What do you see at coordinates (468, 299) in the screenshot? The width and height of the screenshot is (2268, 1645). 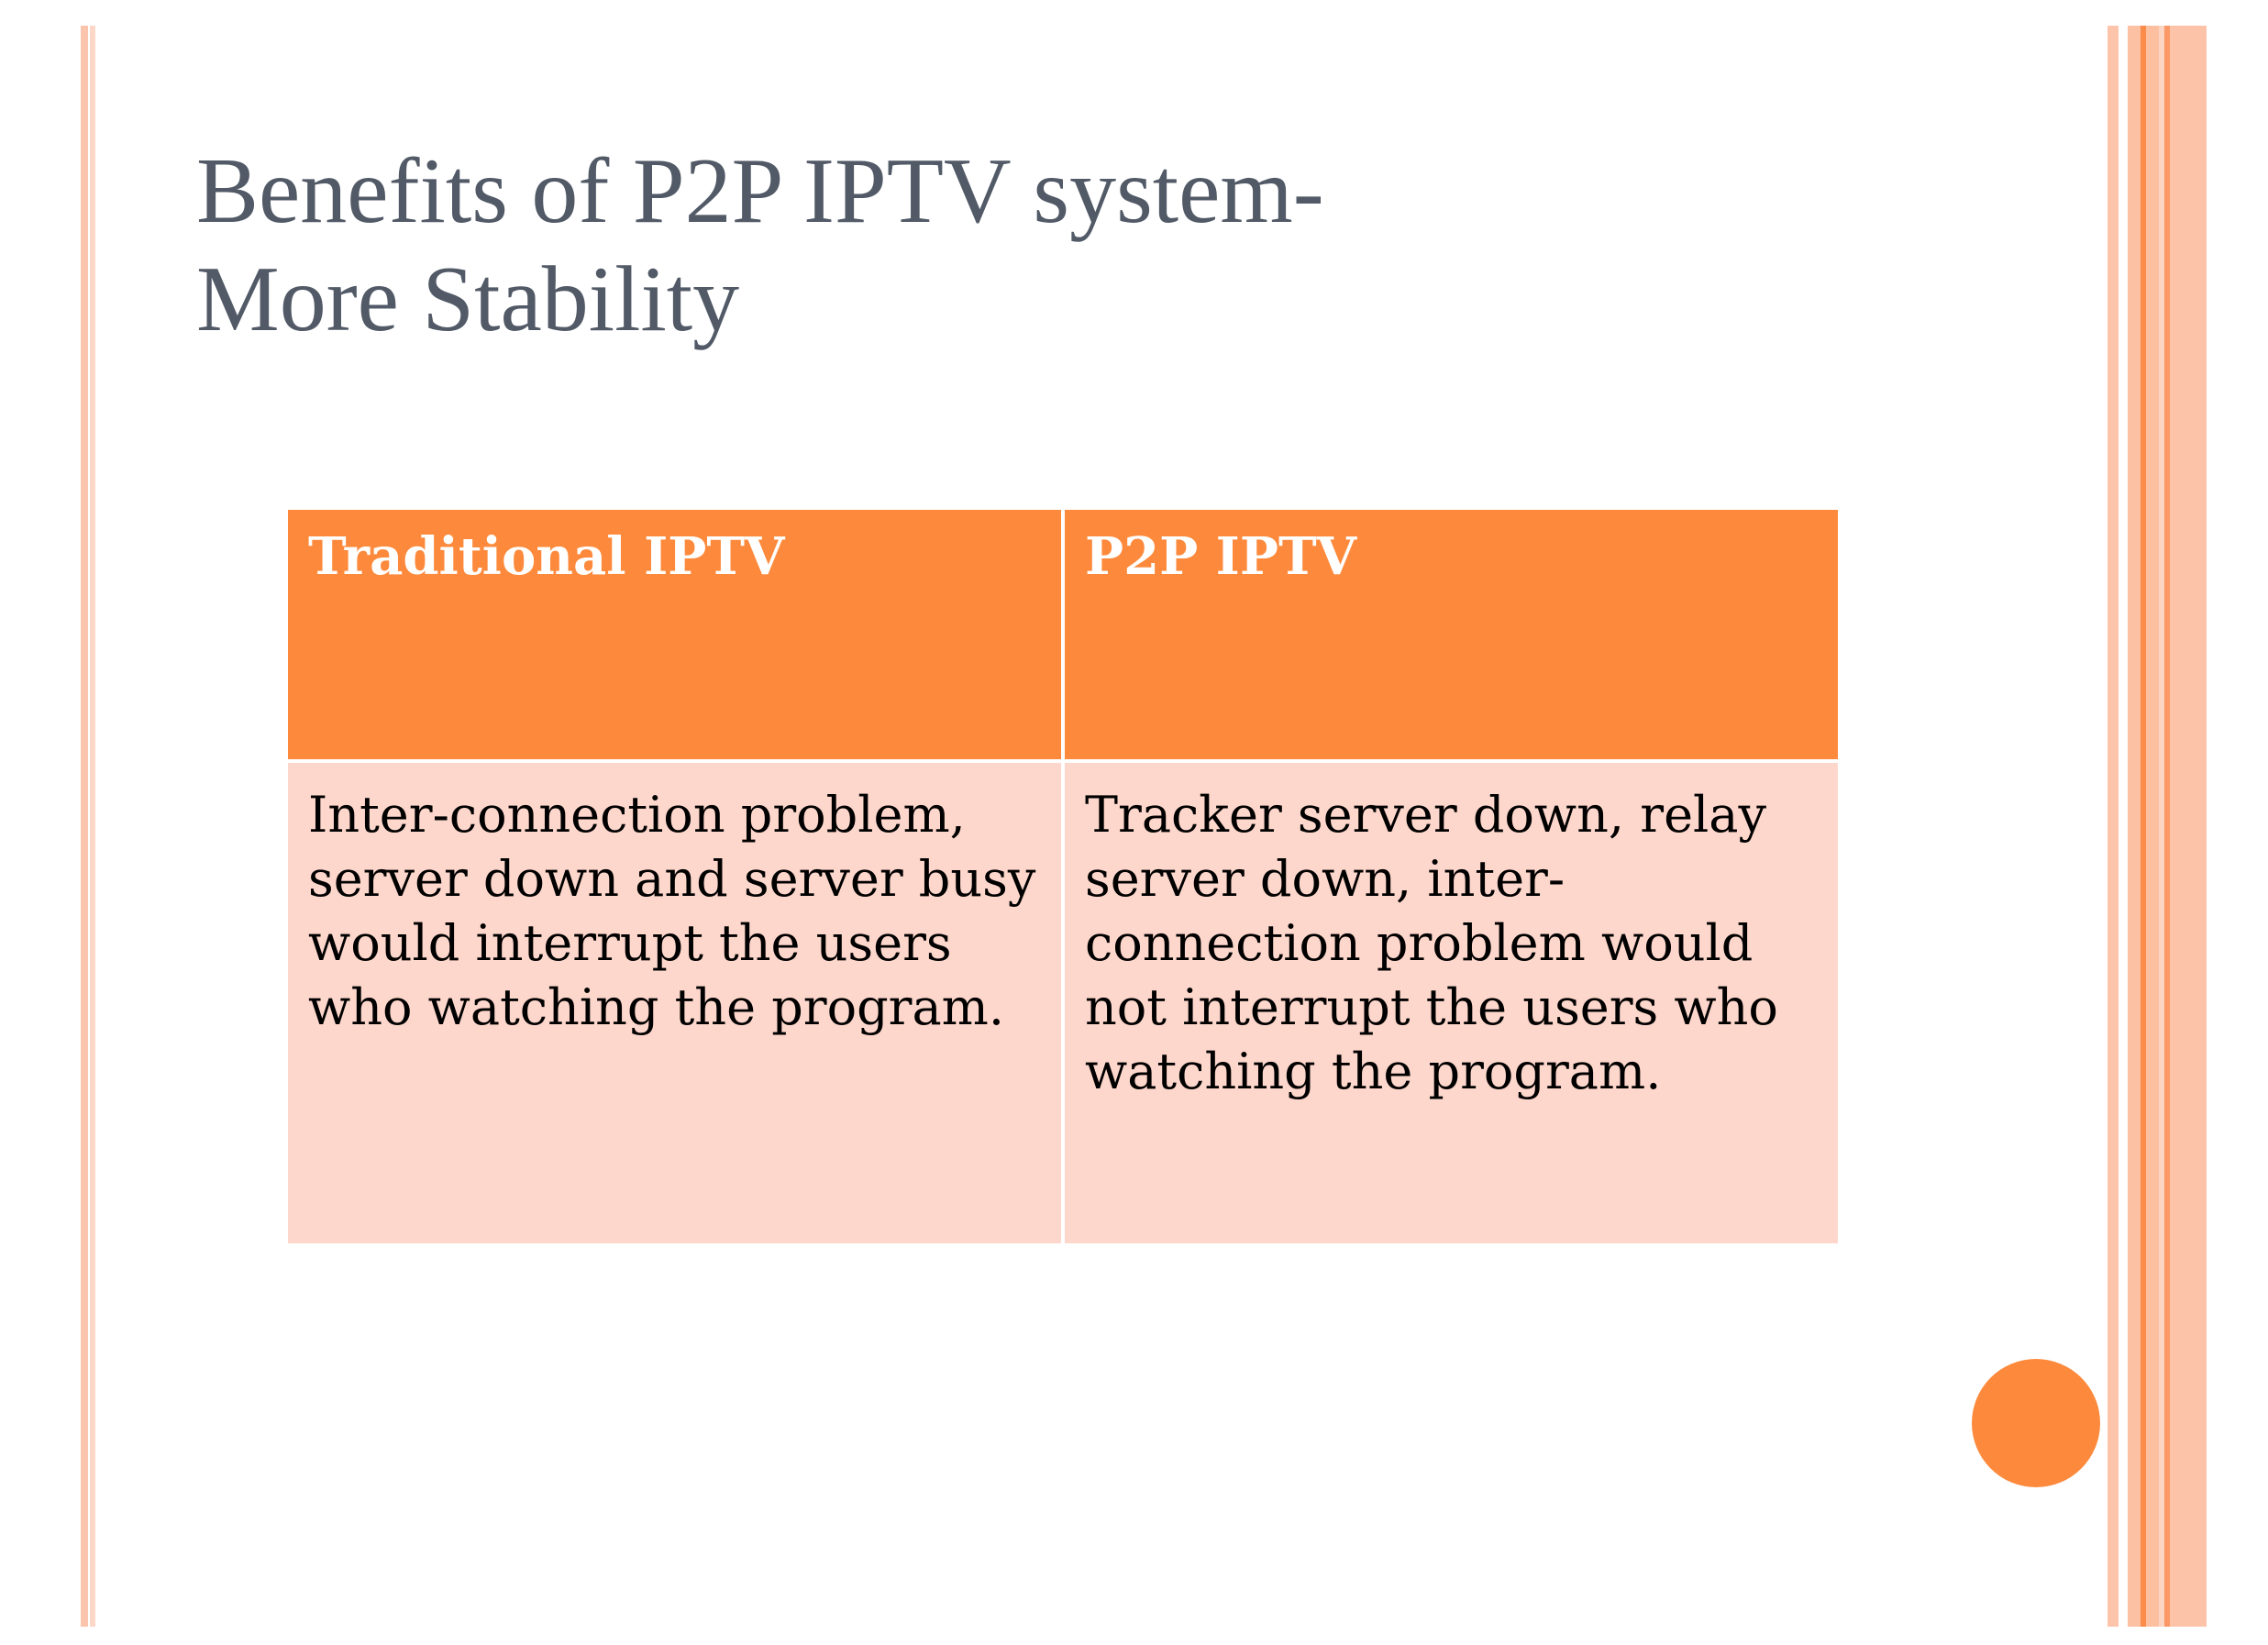 I see `slide-title-line-2: More Stability` at bounding box center [468, 299].